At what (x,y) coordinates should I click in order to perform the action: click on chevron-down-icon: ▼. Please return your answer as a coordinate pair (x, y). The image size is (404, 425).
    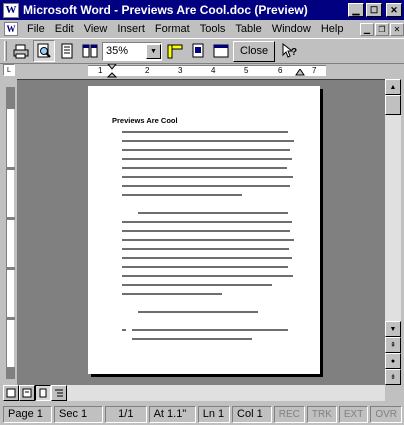
    Looking at the image, I should click on (153, 51).